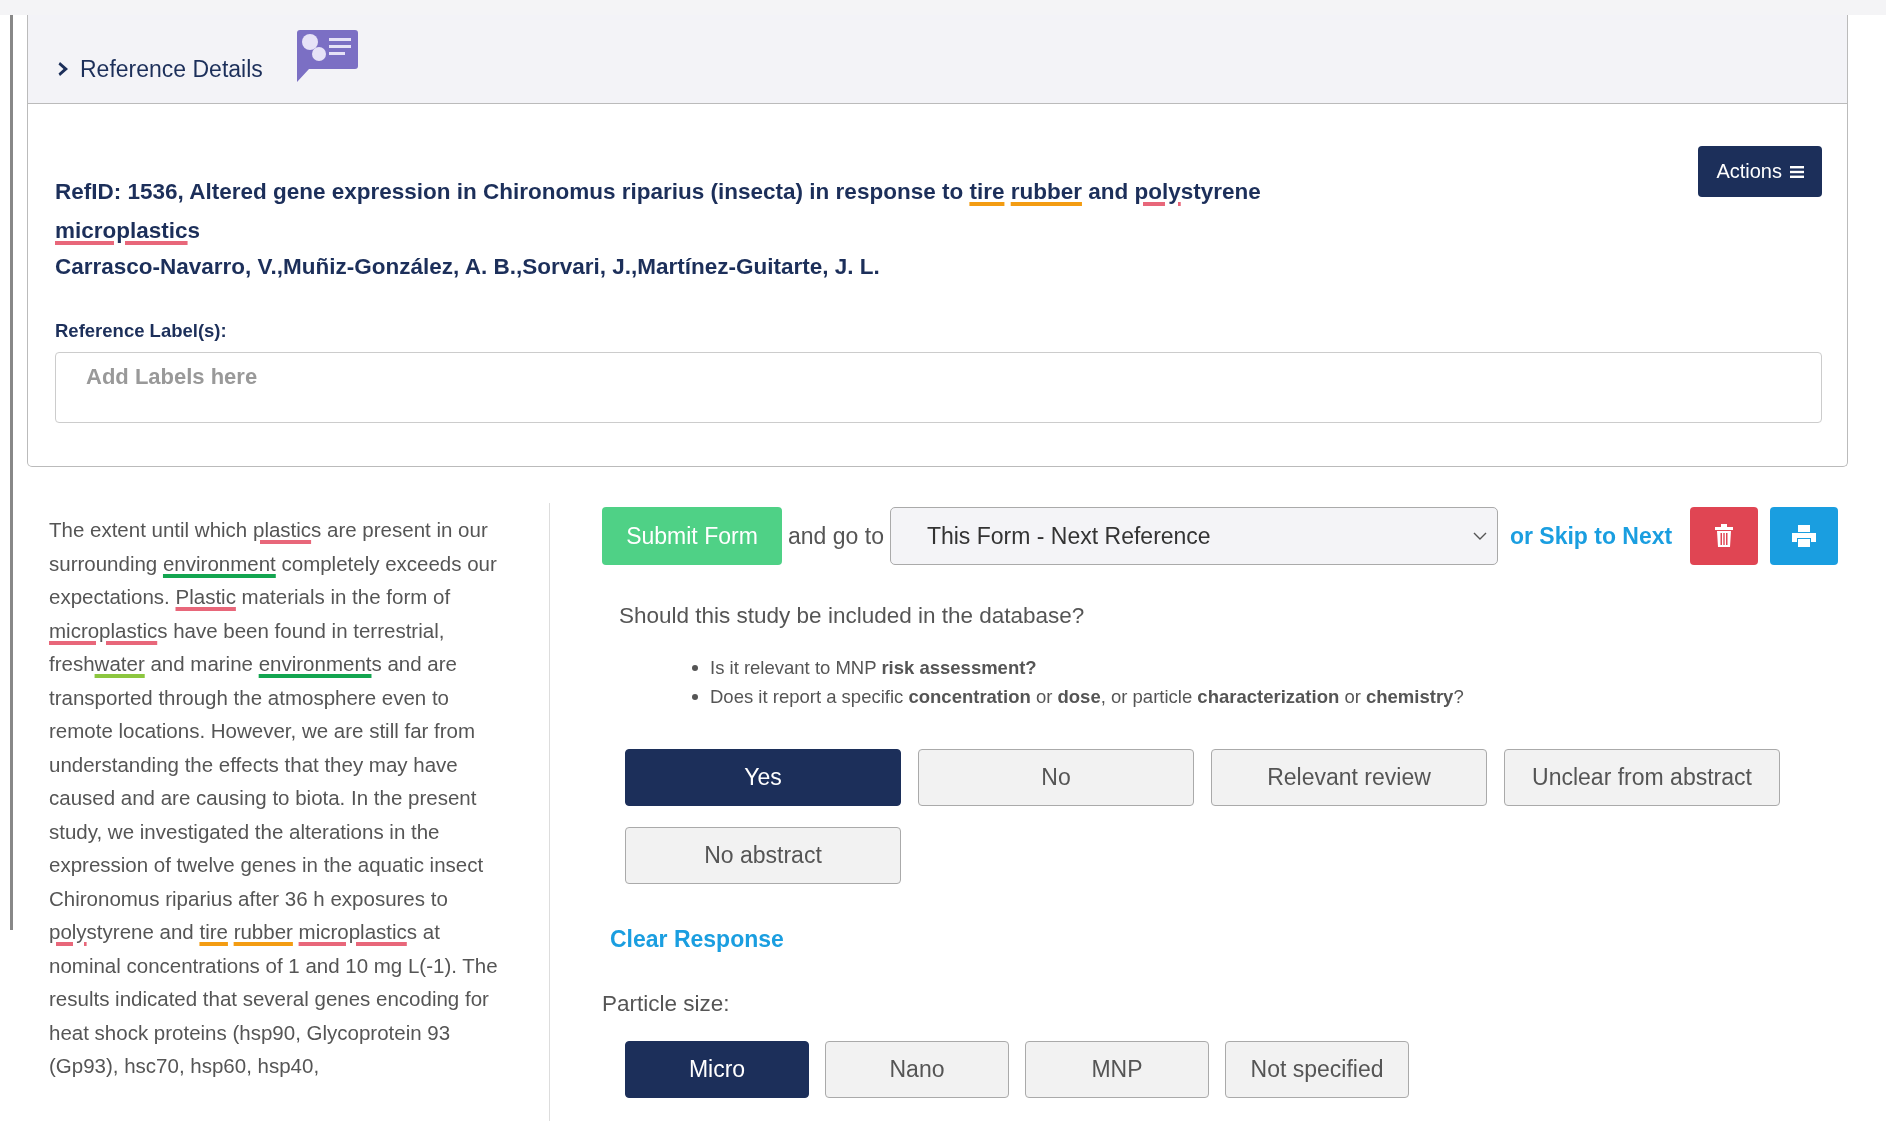 This screenshot has height=1121, width=1886. I want to click on answer-option: No abstract, so click(763, 855).